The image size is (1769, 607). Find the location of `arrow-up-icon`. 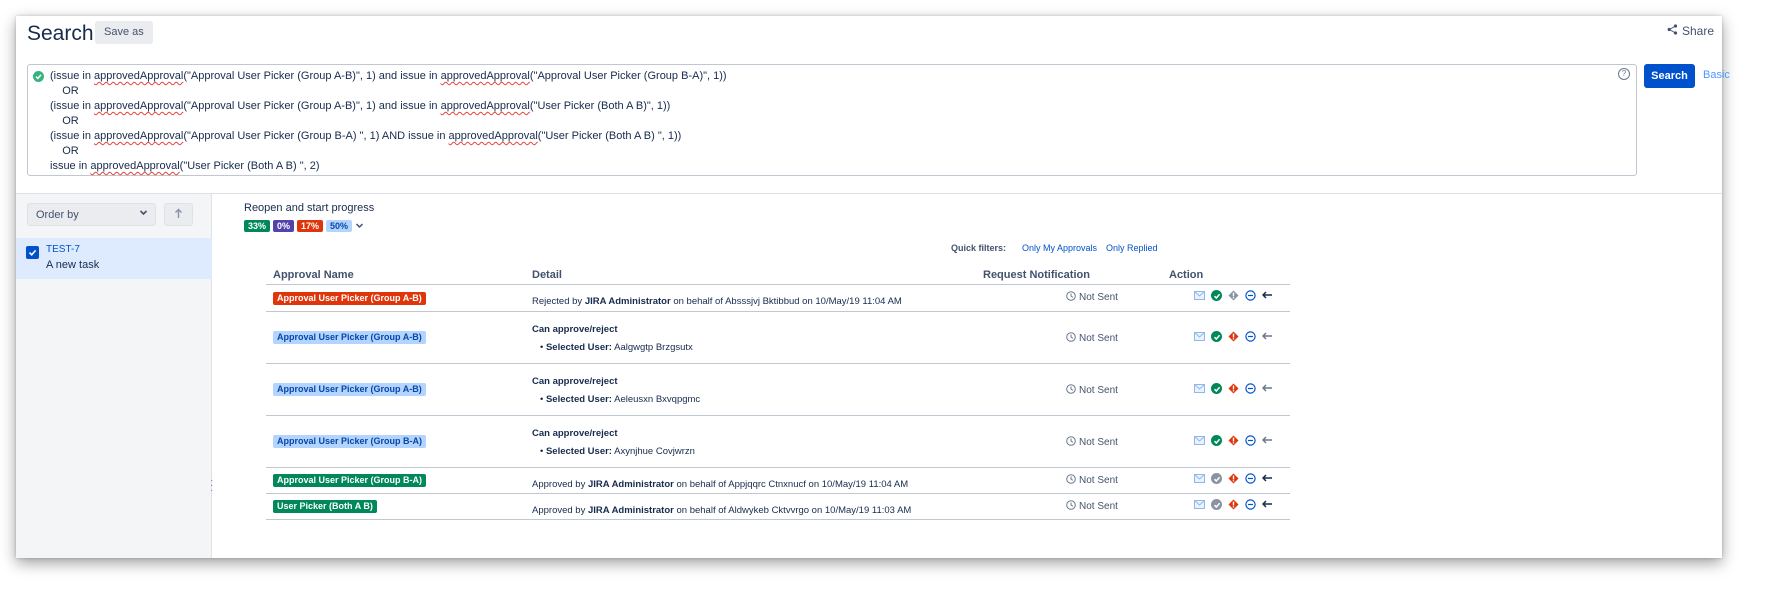

arrow-up-icon is located at coordinates (178, 215).